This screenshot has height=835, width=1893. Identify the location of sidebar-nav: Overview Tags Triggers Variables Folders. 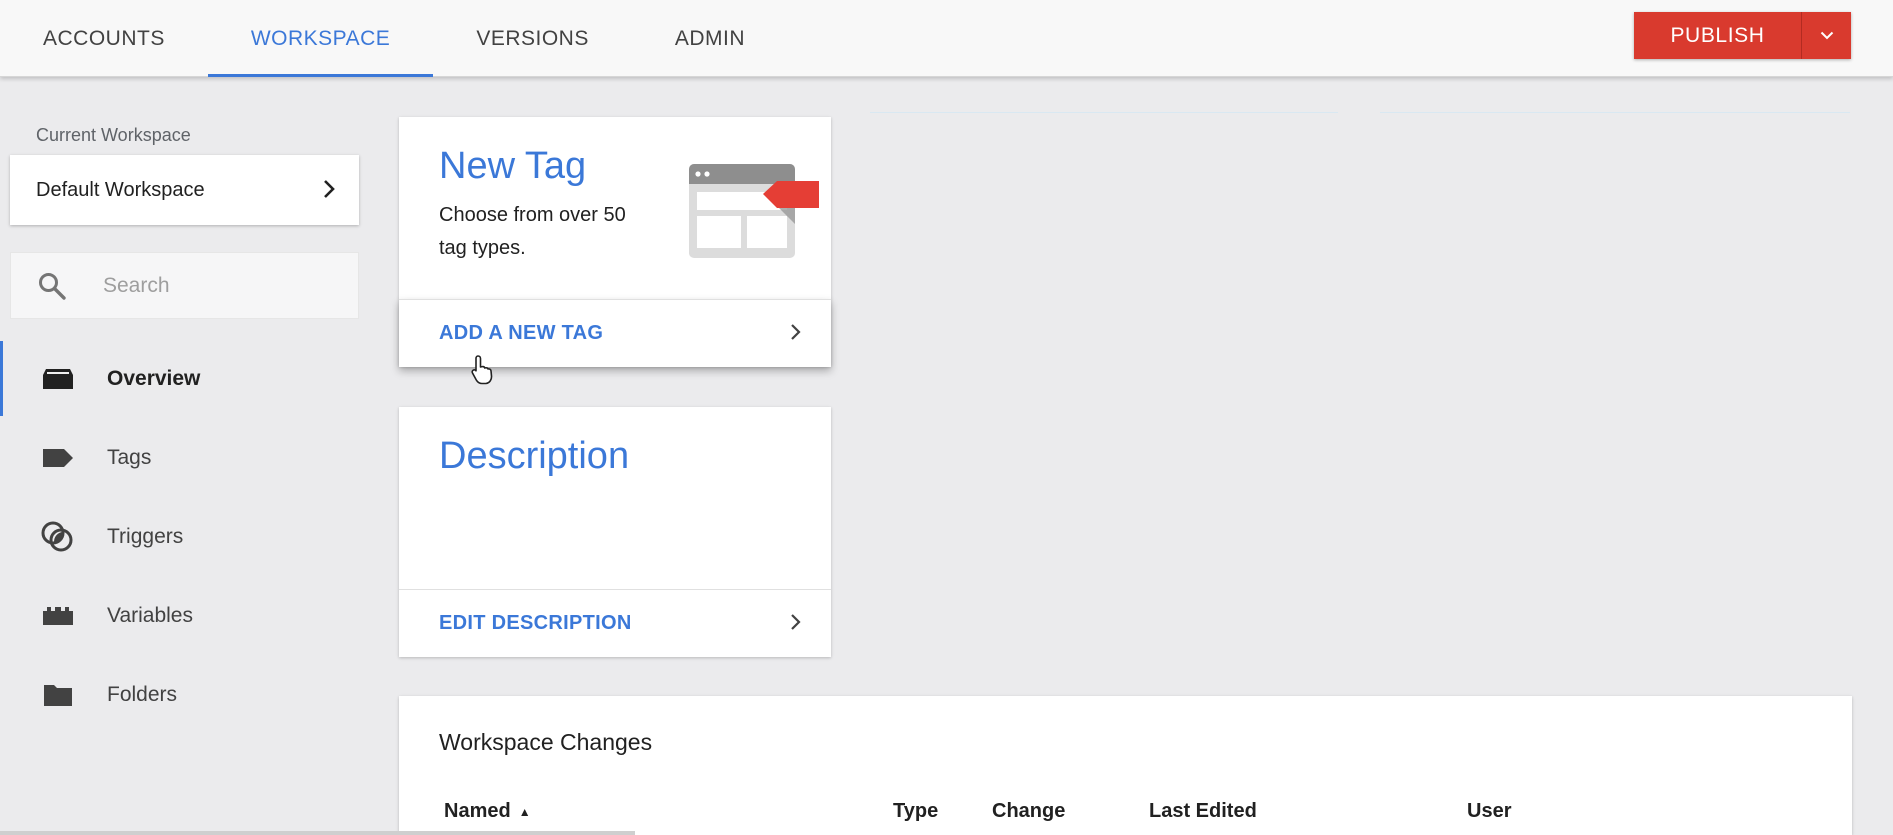
(190, 536).